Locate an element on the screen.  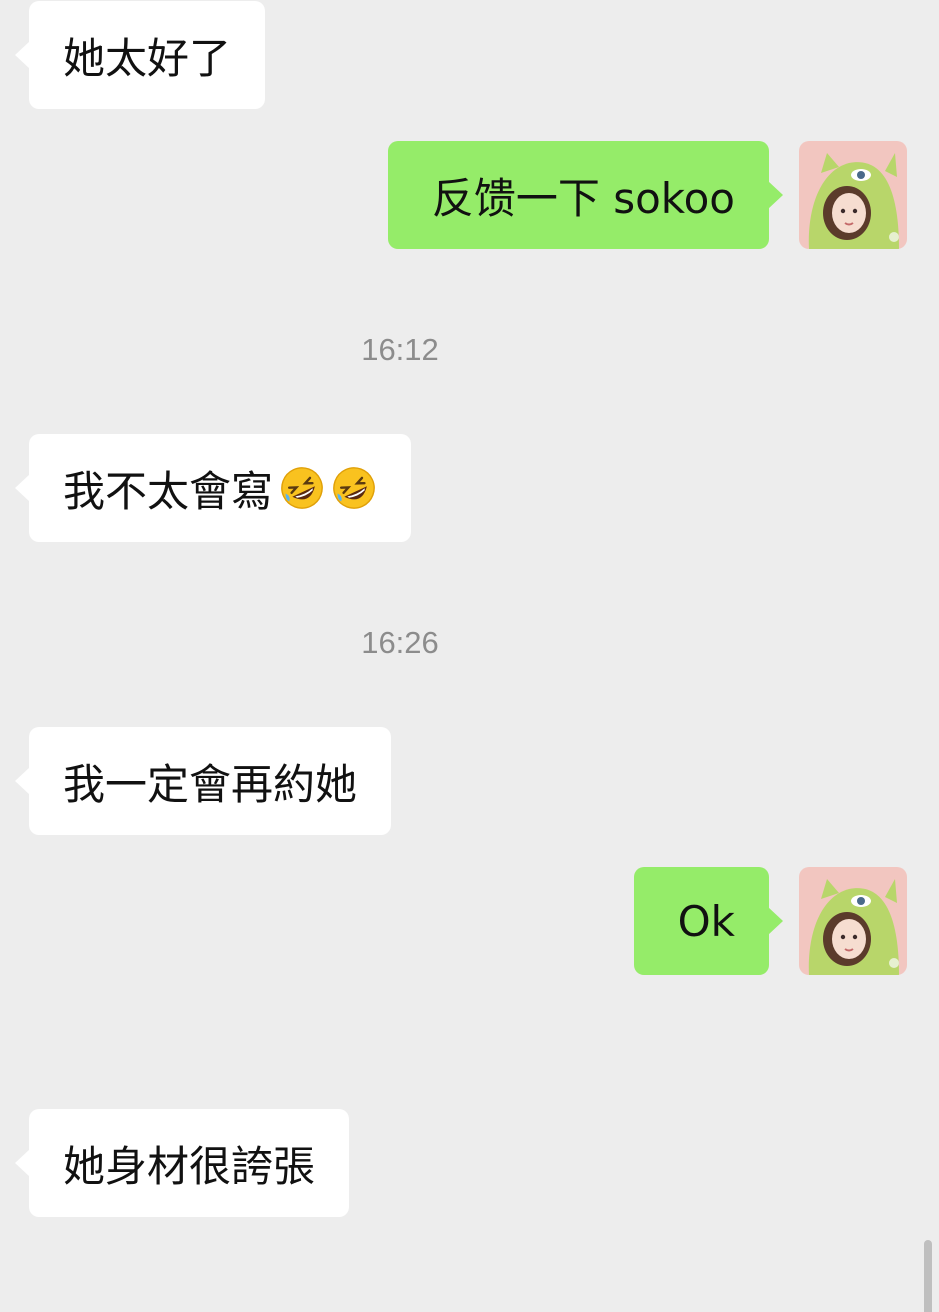
incoming-message-bubble: 我一定會再約她 is located at coordinates (203, 781).